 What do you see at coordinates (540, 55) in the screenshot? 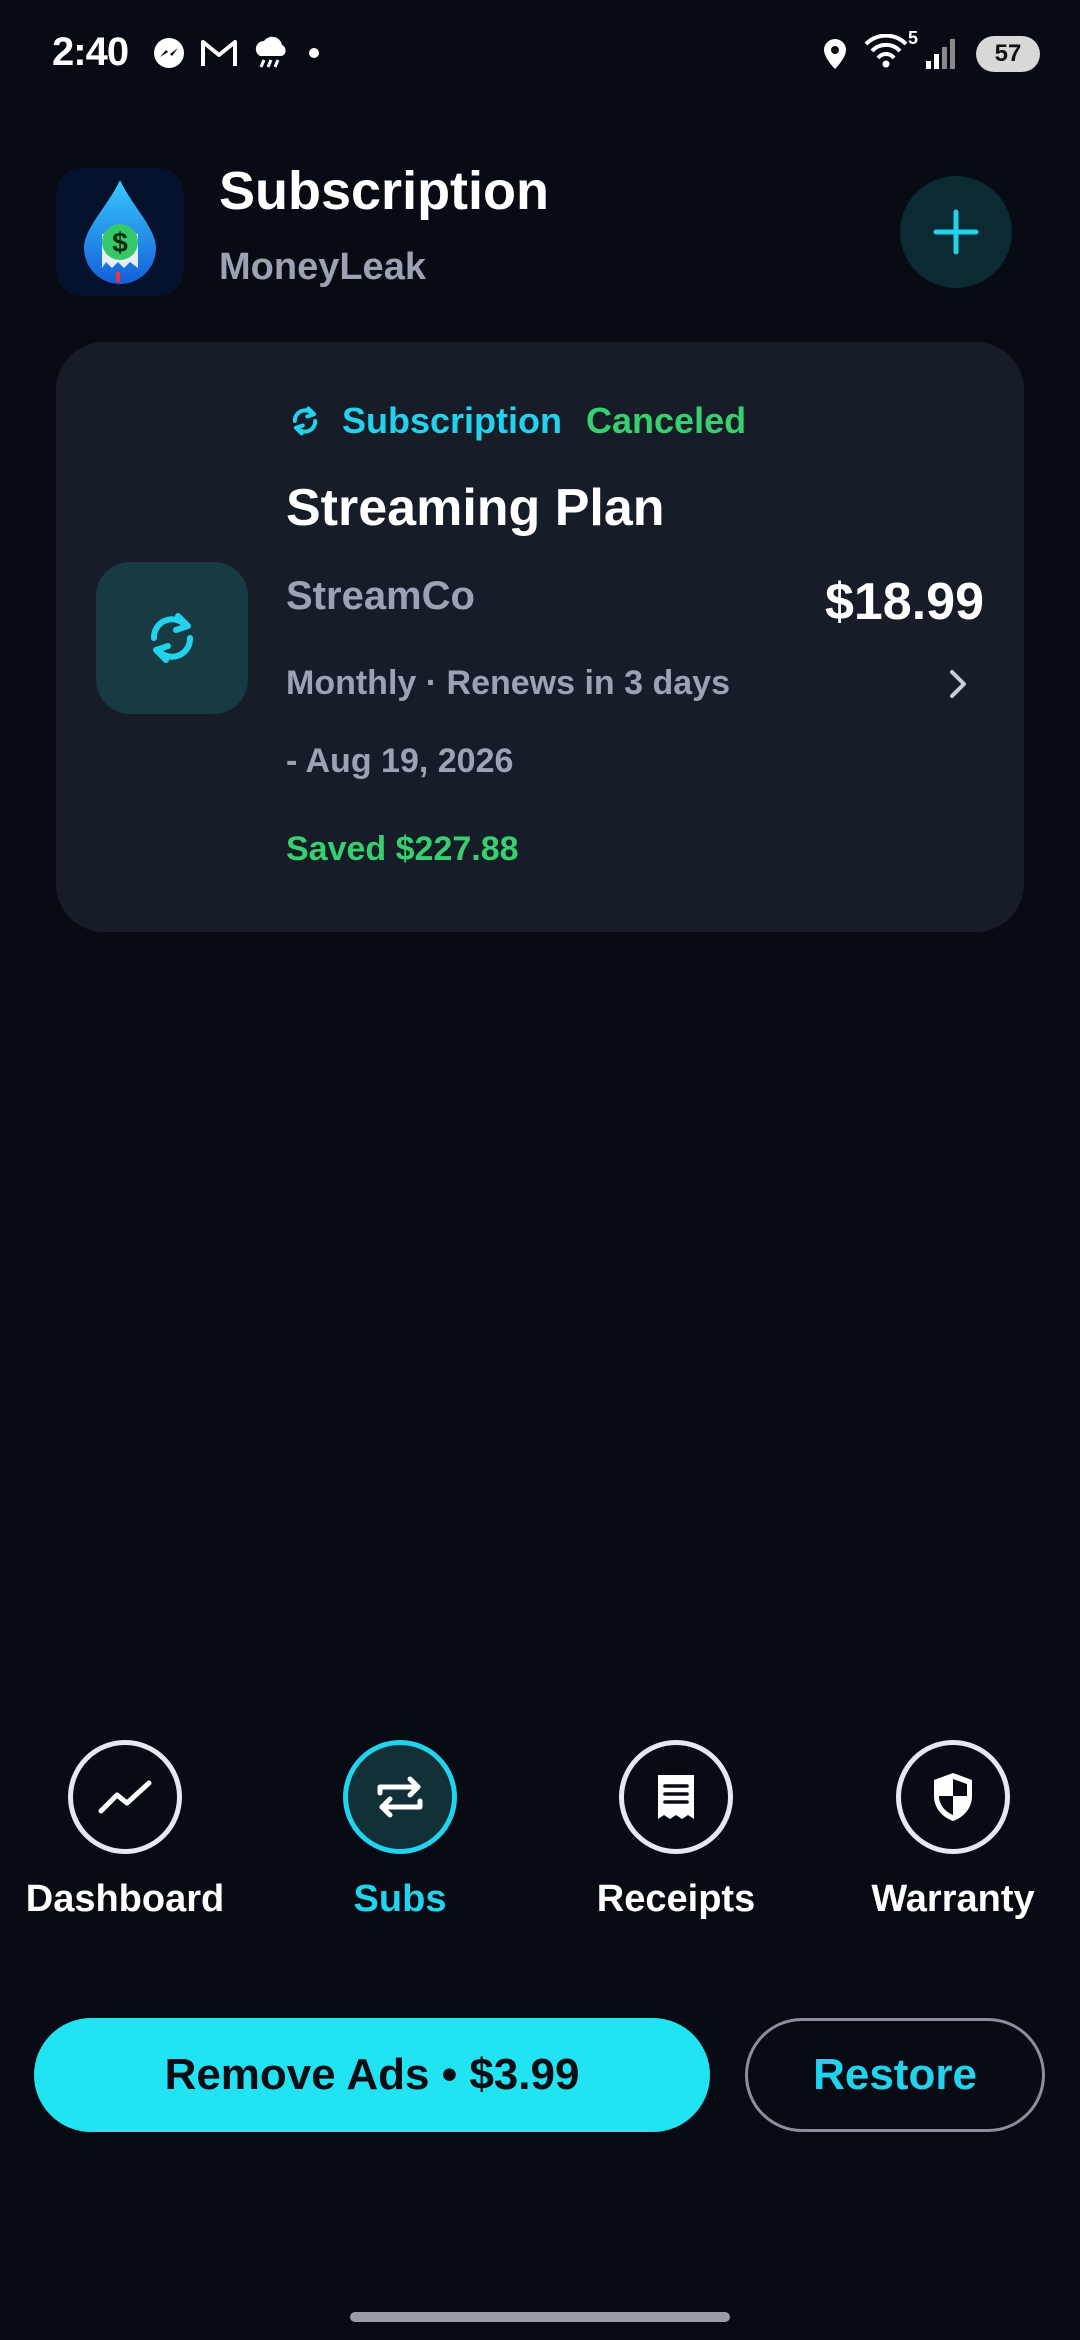
I see `status-bar: 2:40 5 57` at bounding box center [540, 55].